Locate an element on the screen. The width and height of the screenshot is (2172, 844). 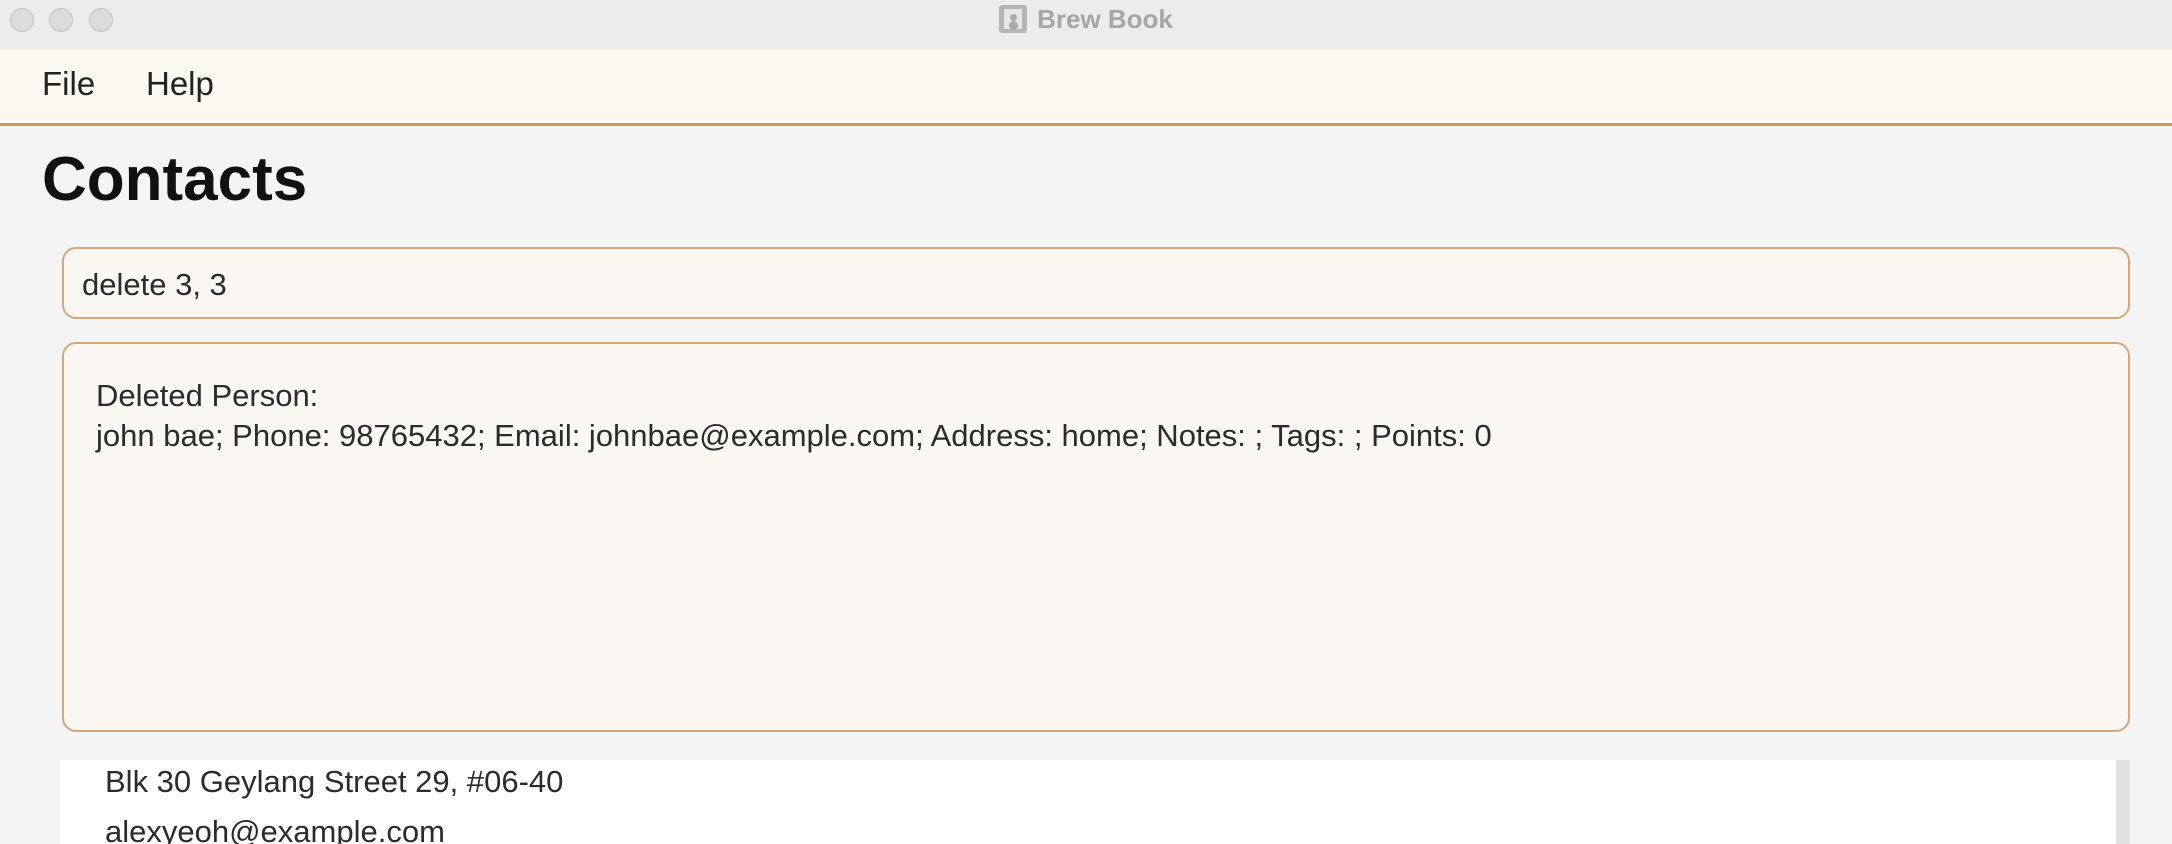
contact-address: Blk 30 Geylang Street 29, #06-40 is located at coordinates (334, 781).